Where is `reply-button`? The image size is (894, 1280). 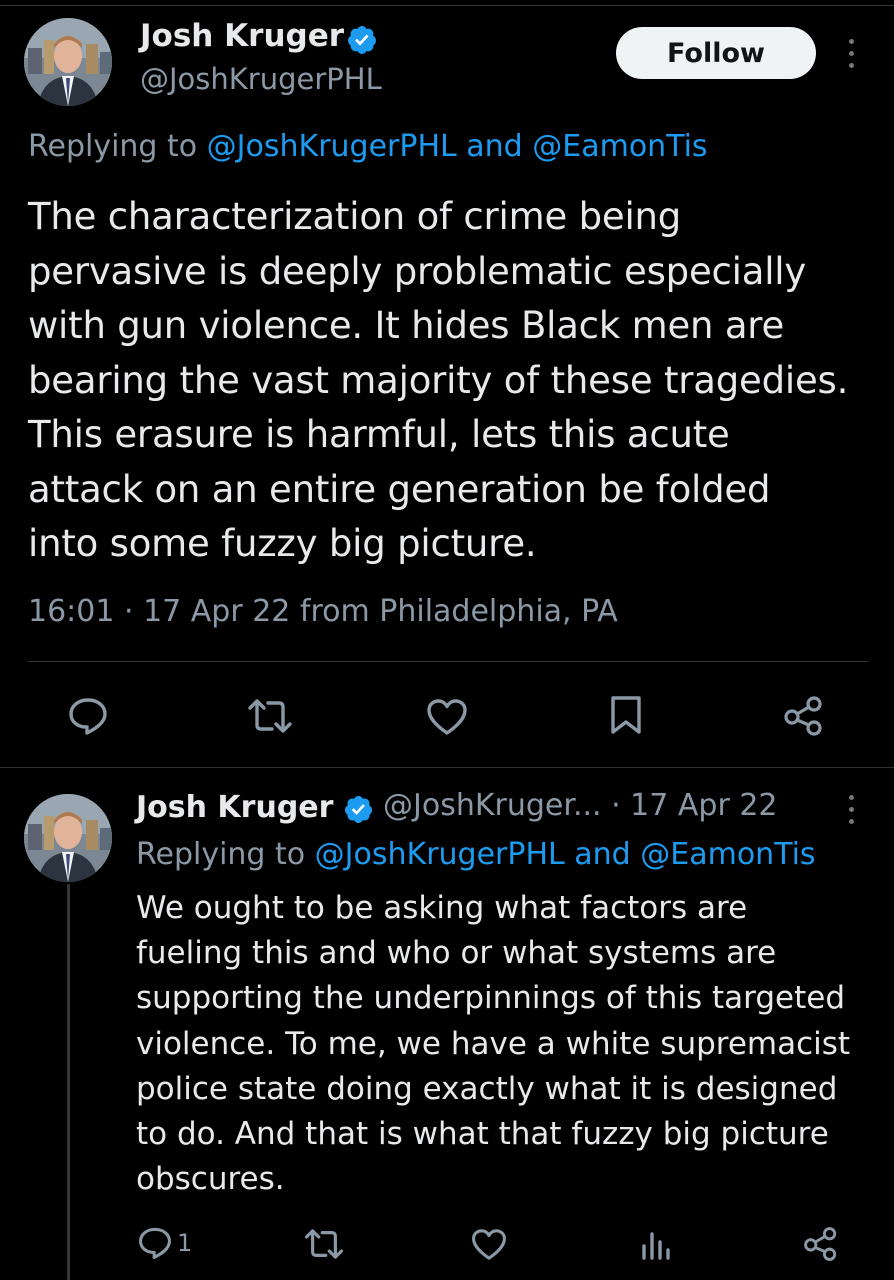 reply-button is located at coordinates (88, 716).